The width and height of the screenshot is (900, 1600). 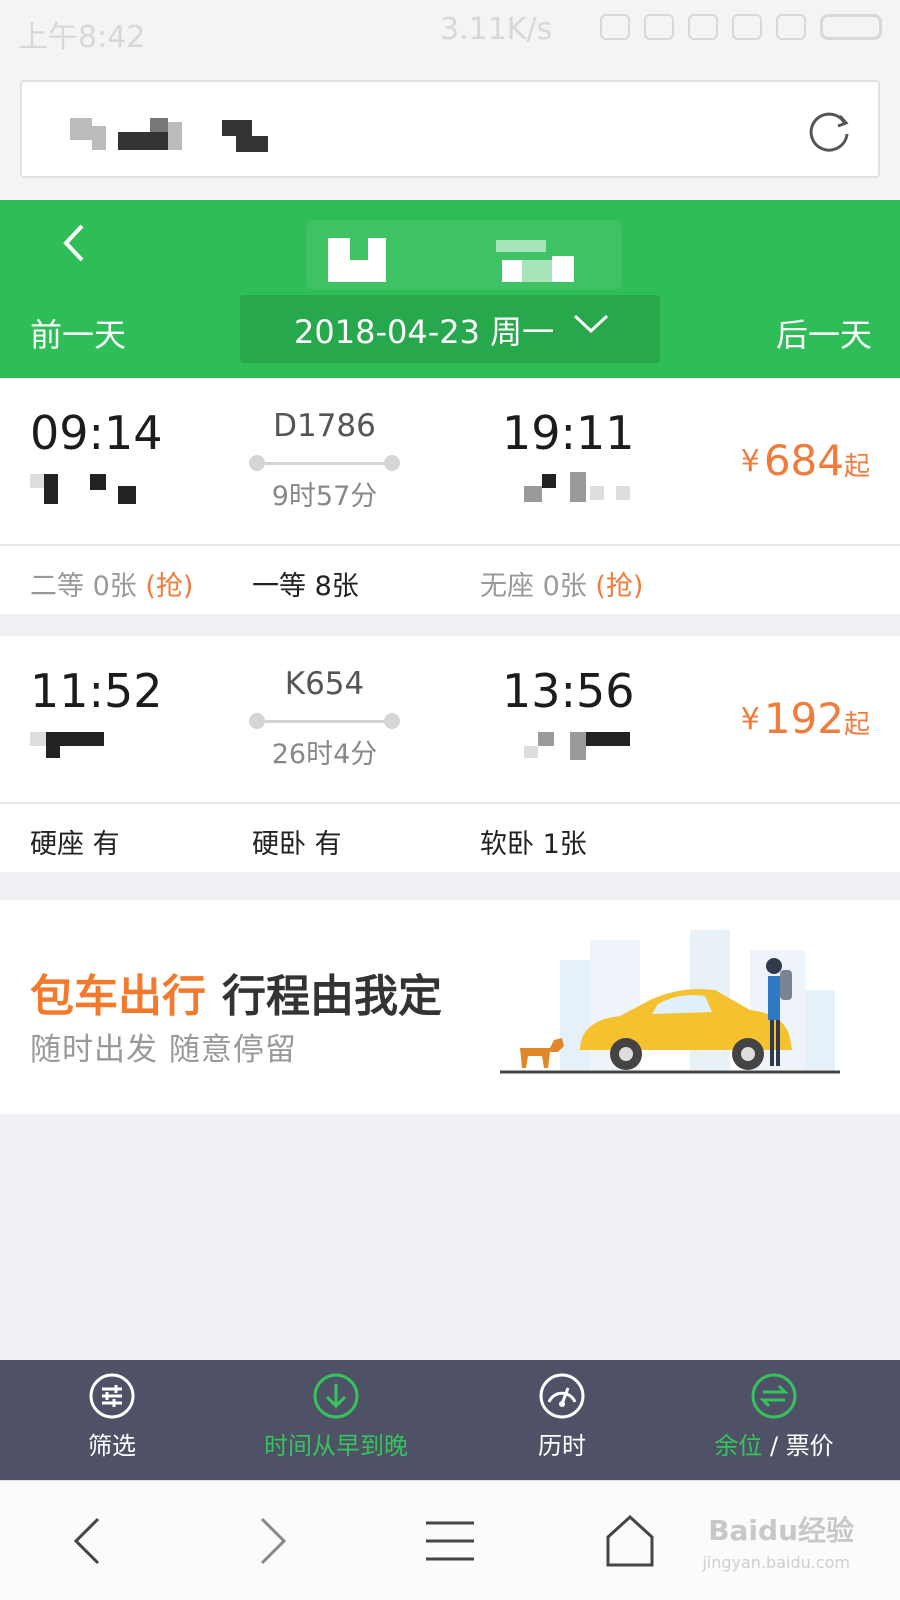 I want to click on mute-icon, so click(x=615, y=27).